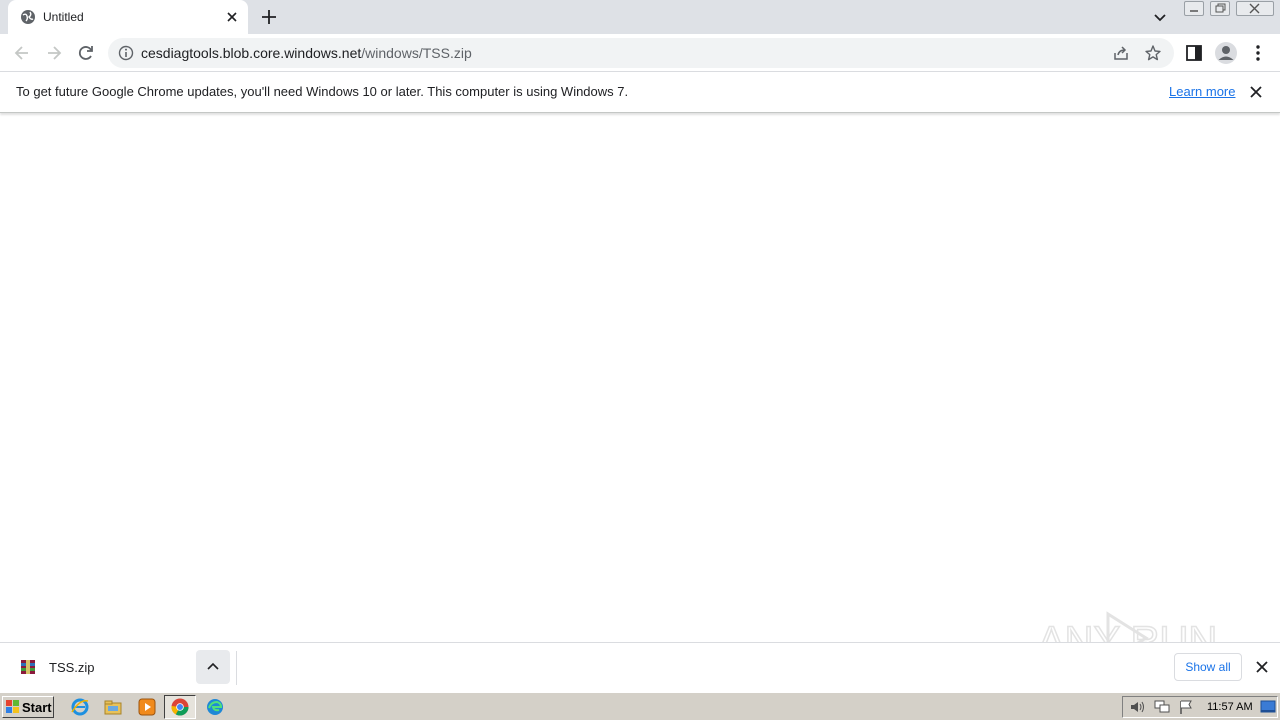  What do you see at coordinates (37, 707) in the screenshot?
I see `start-label: Start` at bounding box center [37, 707].